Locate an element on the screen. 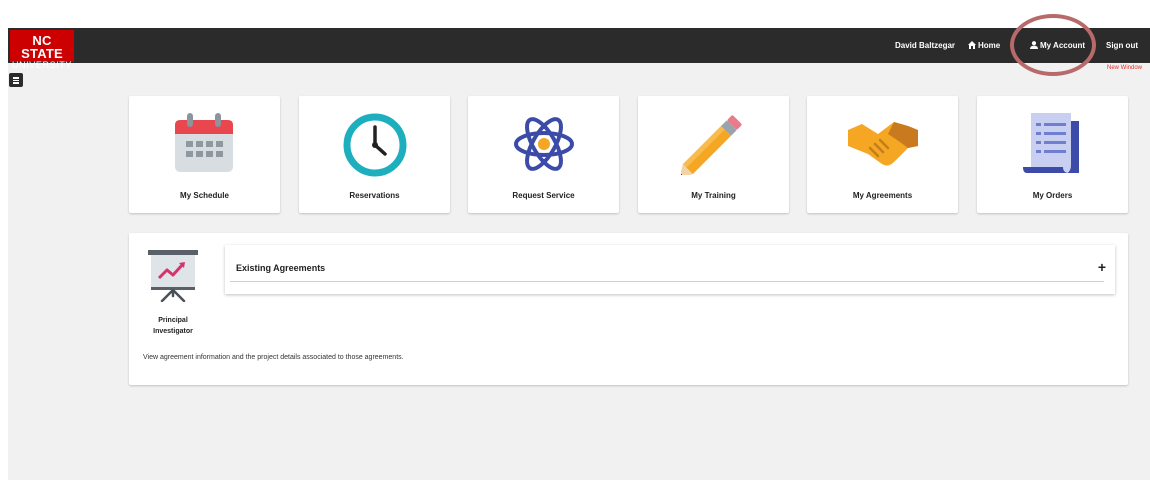  accordion-title: Existing Agreements is located at coordinates (281, 268).